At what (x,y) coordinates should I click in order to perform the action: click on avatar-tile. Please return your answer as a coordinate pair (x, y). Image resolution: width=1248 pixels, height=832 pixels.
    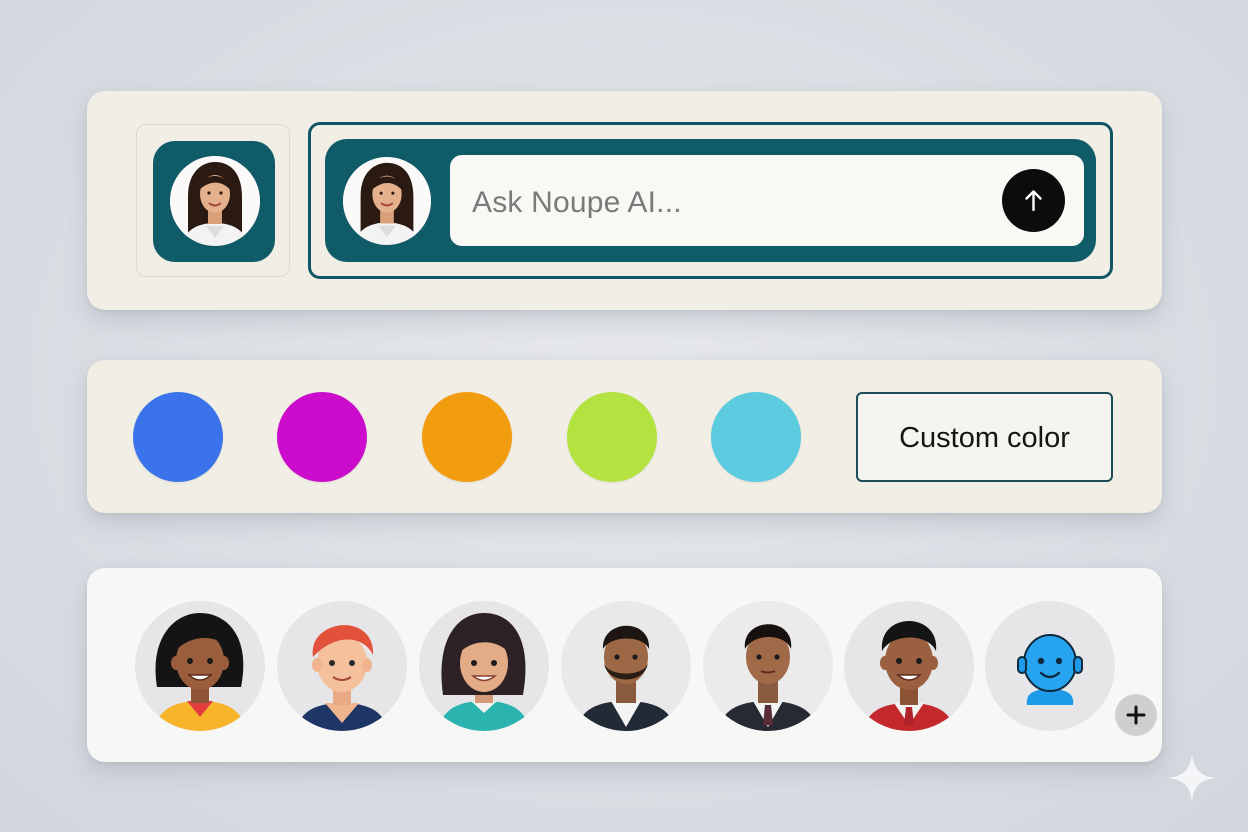
    Looking at the image, I should click on (214, 201).